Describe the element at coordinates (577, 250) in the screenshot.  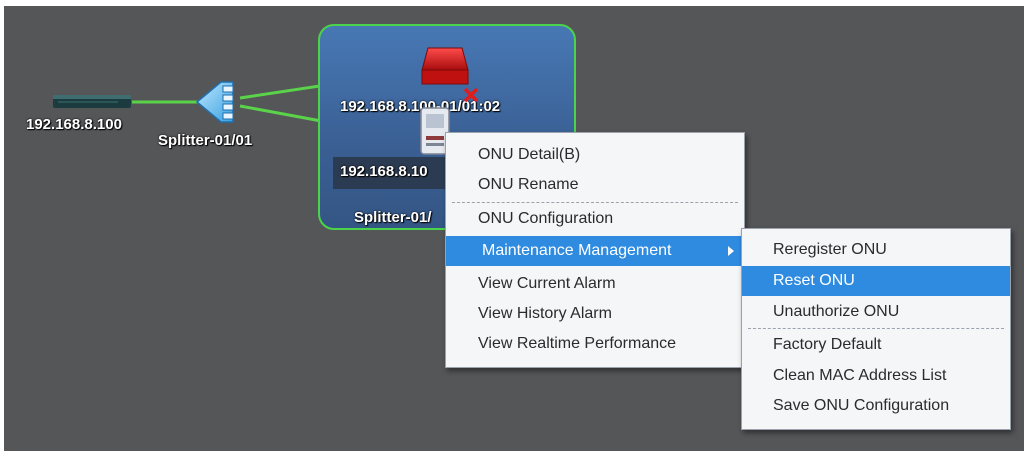
I see `maintenance-management-label: Maintenance Management` at that location.